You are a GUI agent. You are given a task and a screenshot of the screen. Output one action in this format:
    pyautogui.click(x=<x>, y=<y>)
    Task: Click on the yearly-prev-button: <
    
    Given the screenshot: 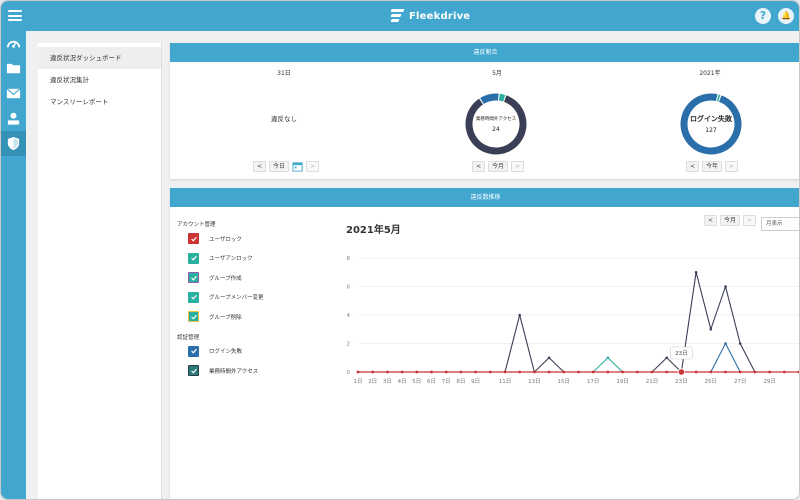 What is the action you would take?
    pyautogui.click(x=693, y=166)
    